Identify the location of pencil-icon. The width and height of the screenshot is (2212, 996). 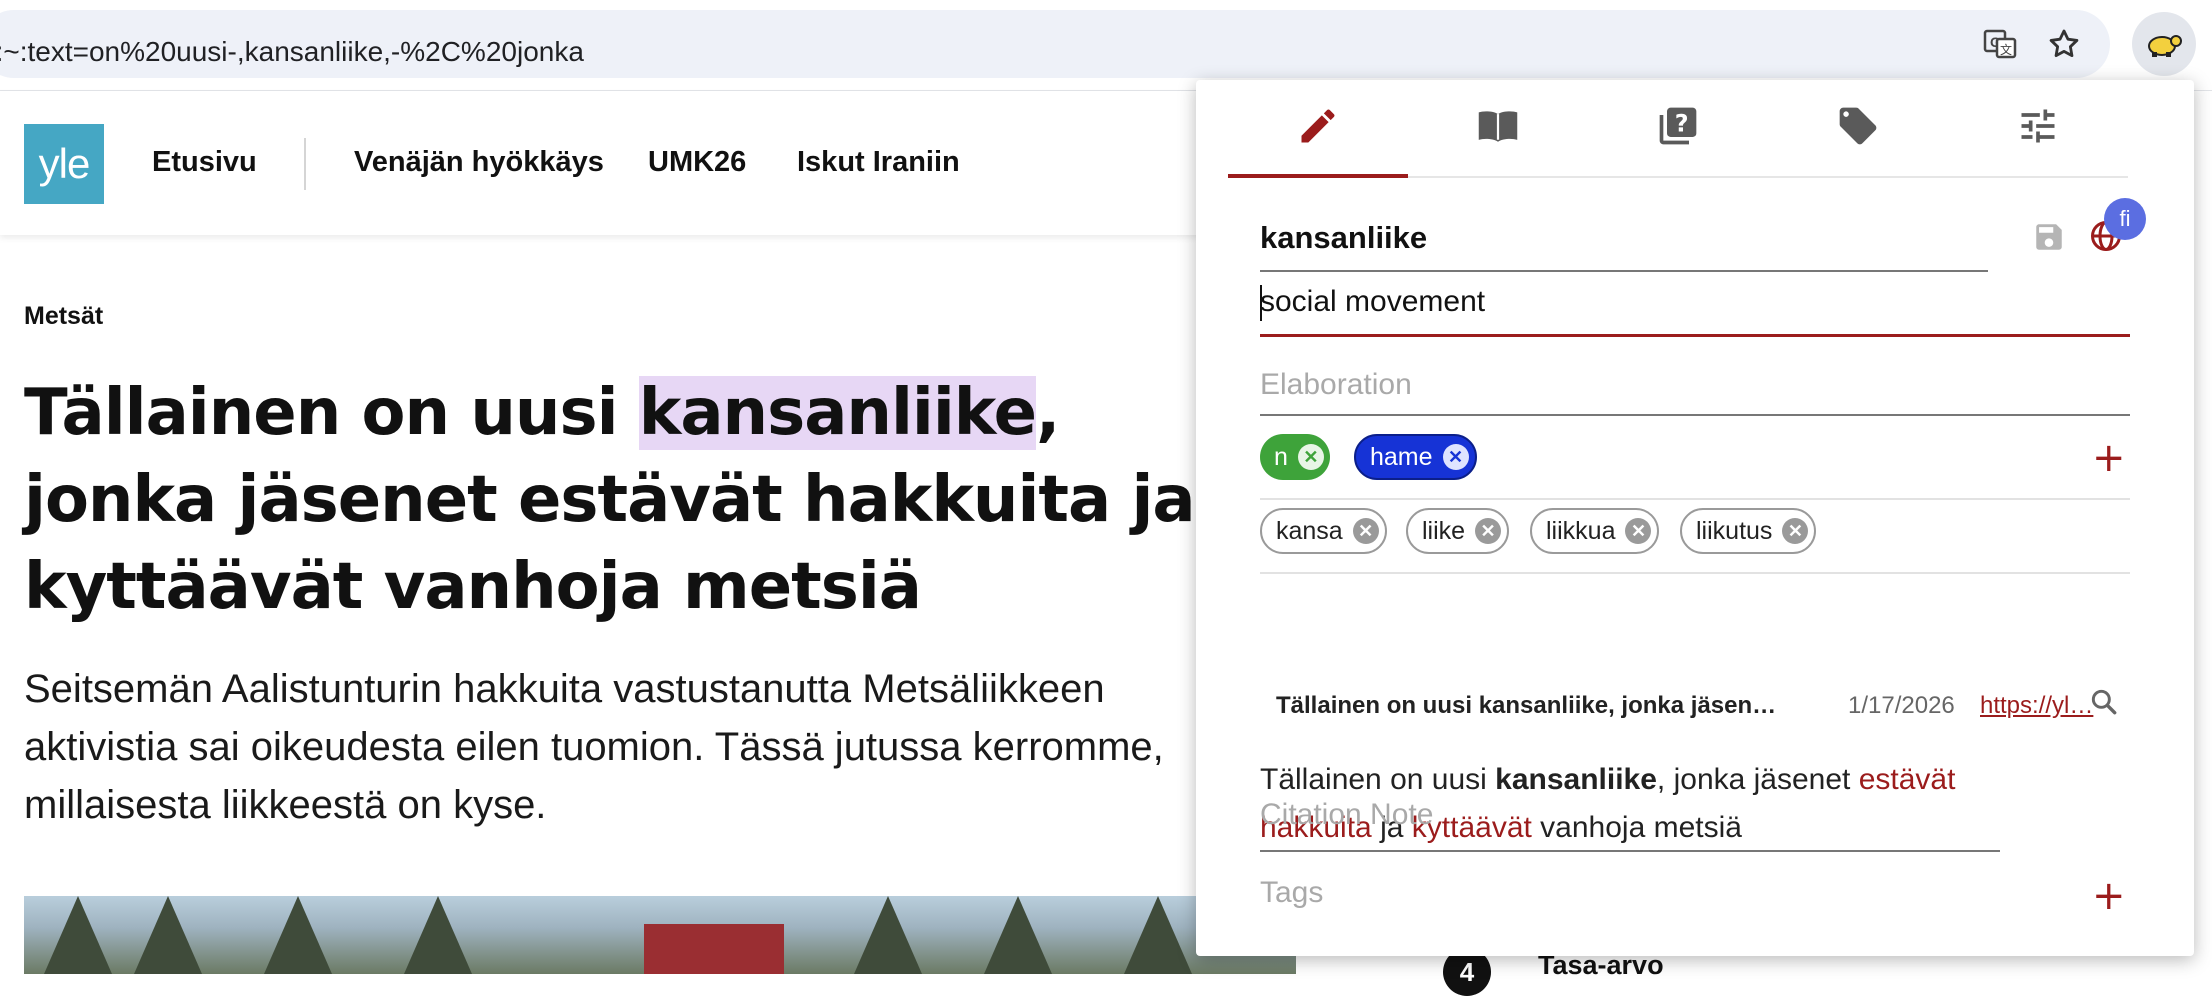
(1318, 128).